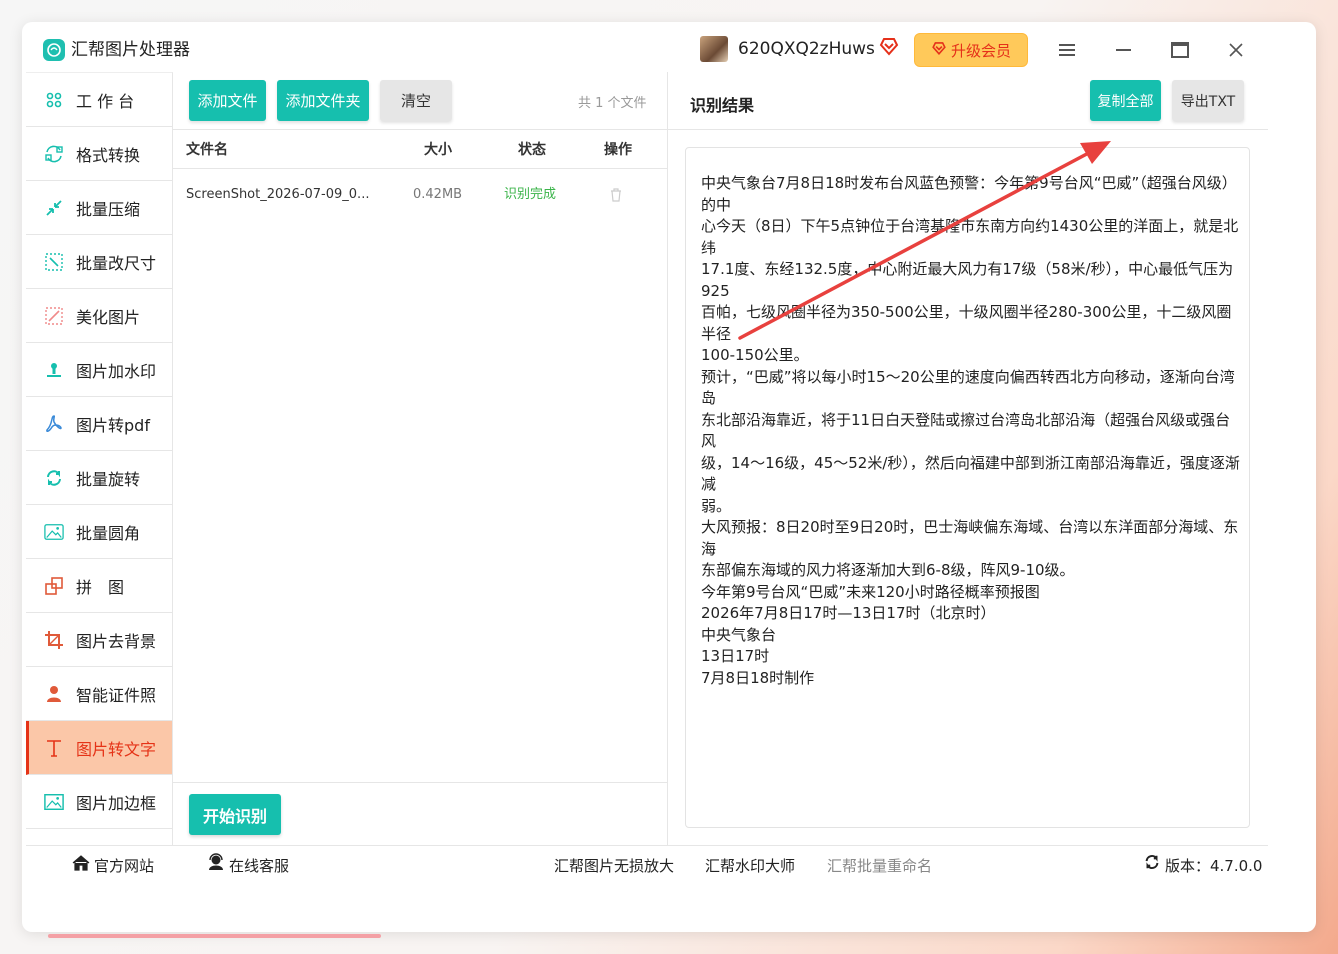 The height and width of the screenshot is (954, 1338). I want to click on sidebar-item-batch-compress: 批量压缩, so click(99, 208).